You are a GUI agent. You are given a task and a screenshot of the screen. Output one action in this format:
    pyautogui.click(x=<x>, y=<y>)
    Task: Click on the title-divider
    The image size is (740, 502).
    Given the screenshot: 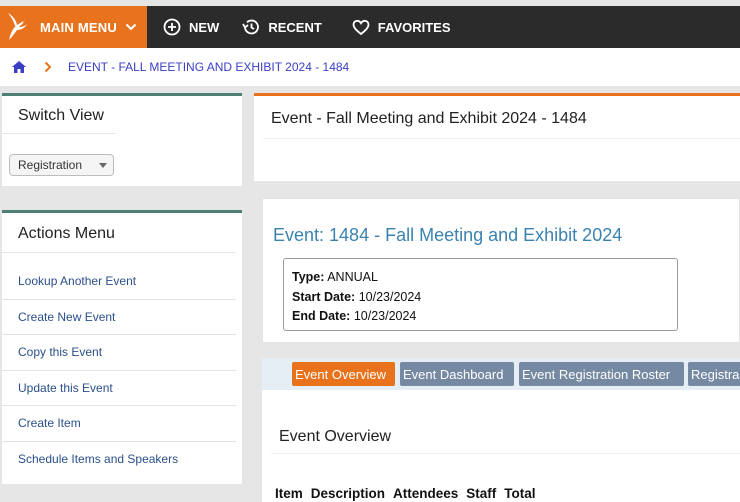 What is the action you would take?
    pyautogui.click(x=501, y=138)
    